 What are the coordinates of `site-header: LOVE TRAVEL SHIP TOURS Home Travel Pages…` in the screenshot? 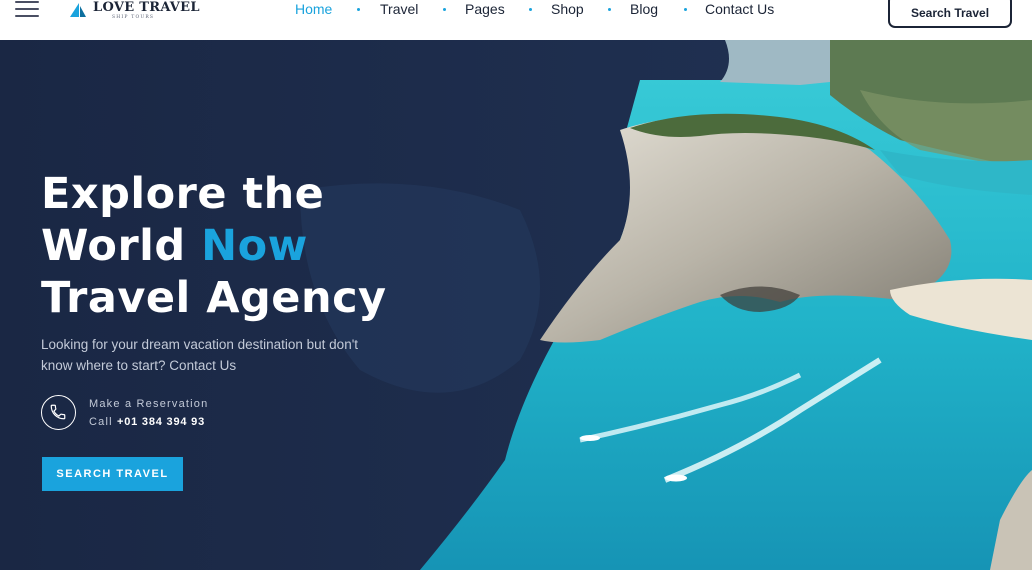 It's located at (516, 20).